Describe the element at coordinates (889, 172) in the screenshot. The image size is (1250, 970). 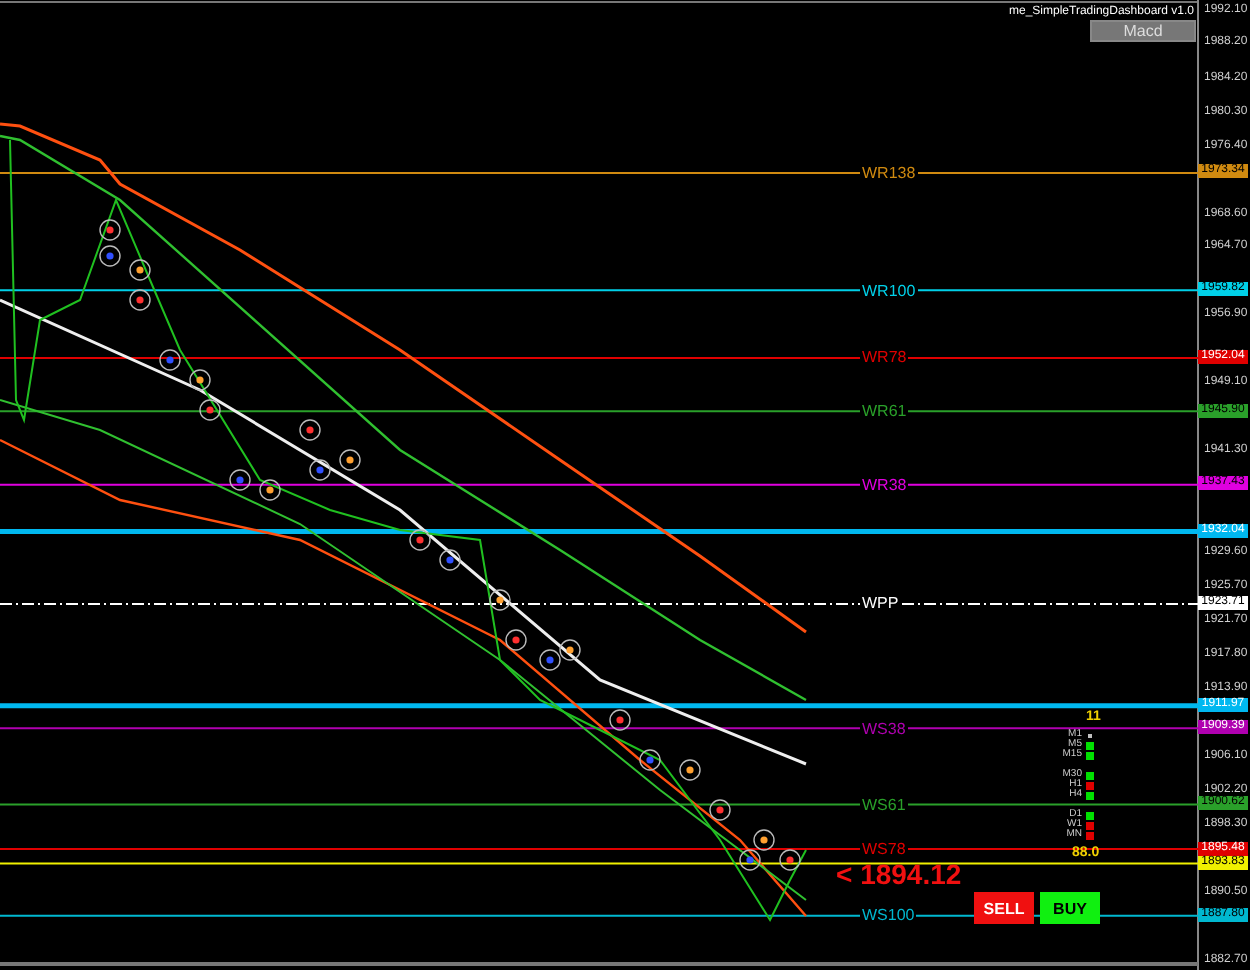
I see `level-label: WR138` at that location.